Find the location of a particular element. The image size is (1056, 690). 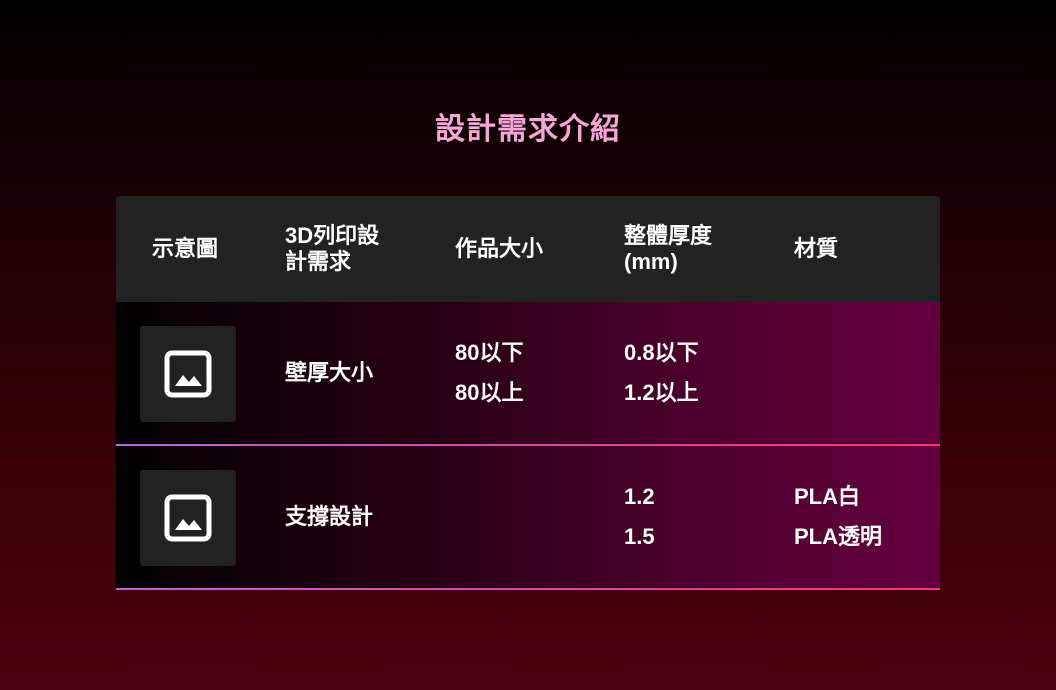

cell-thickness: 0.8以下 1.2以上 is located at coordinates (661, 373).